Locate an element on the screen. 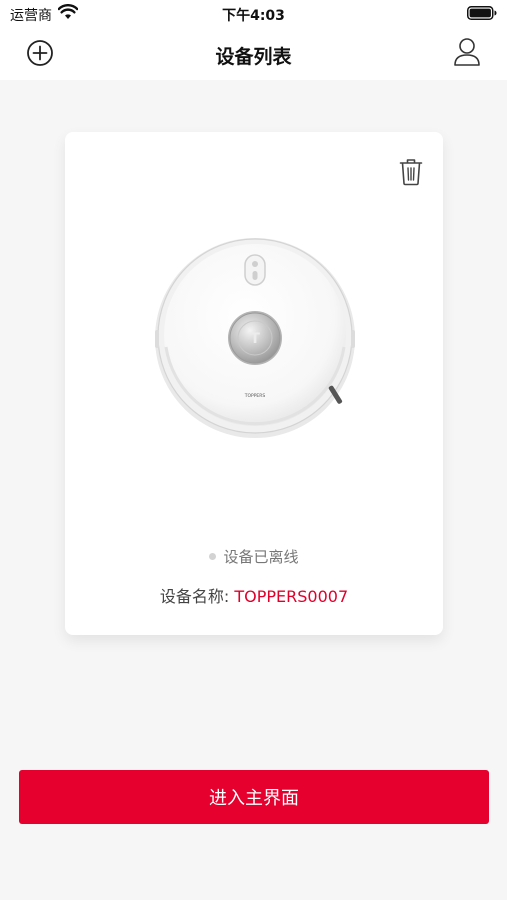 This screenshot has height=900, width=507. status-time: 下午4:03 is located at coordinates (253, 16).